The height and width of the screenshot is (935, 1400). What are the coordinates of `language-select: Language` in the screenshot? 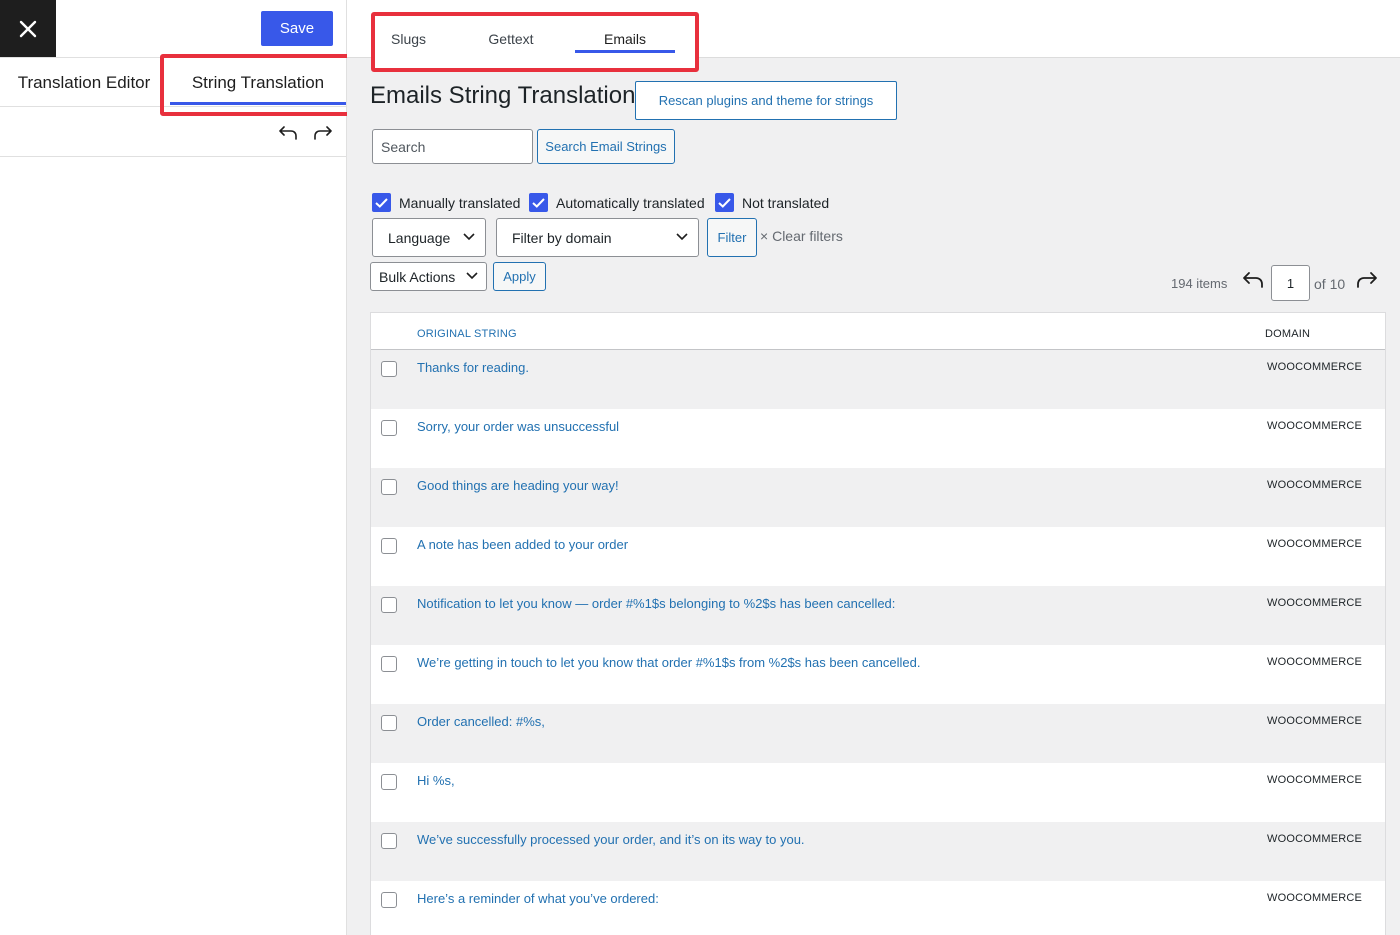 It's located at (429, 237).